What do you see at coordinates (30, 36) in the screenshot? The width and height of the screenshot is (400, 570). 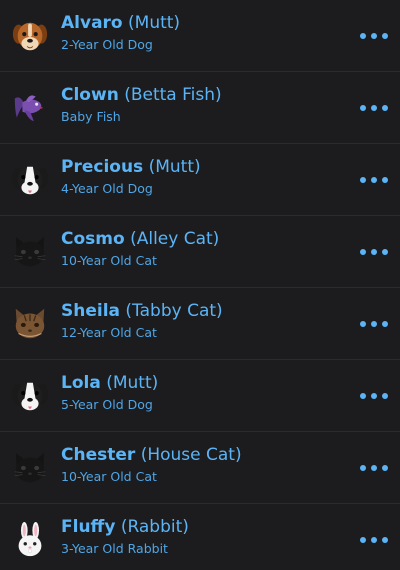 I see `brown-dog-icon` at bounding box center [30, 36].